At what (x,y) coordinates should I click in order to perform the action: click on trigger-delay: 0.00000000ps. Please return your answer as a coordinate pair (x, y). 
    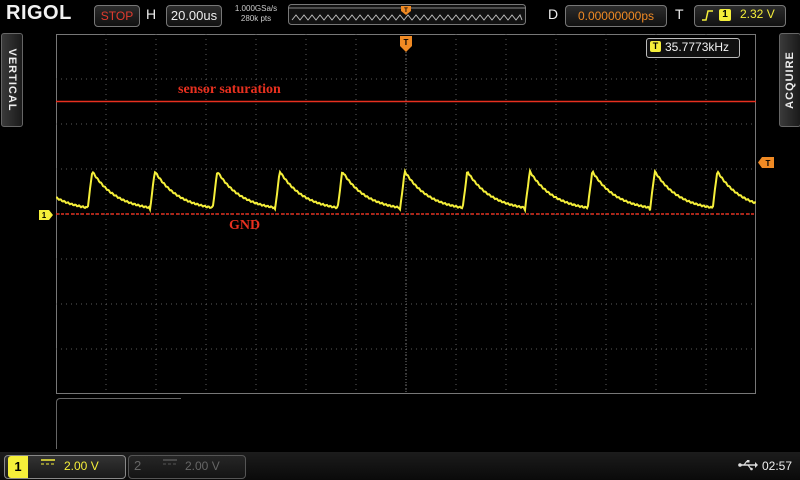
    Looking at the image, I should click on (616, 16).